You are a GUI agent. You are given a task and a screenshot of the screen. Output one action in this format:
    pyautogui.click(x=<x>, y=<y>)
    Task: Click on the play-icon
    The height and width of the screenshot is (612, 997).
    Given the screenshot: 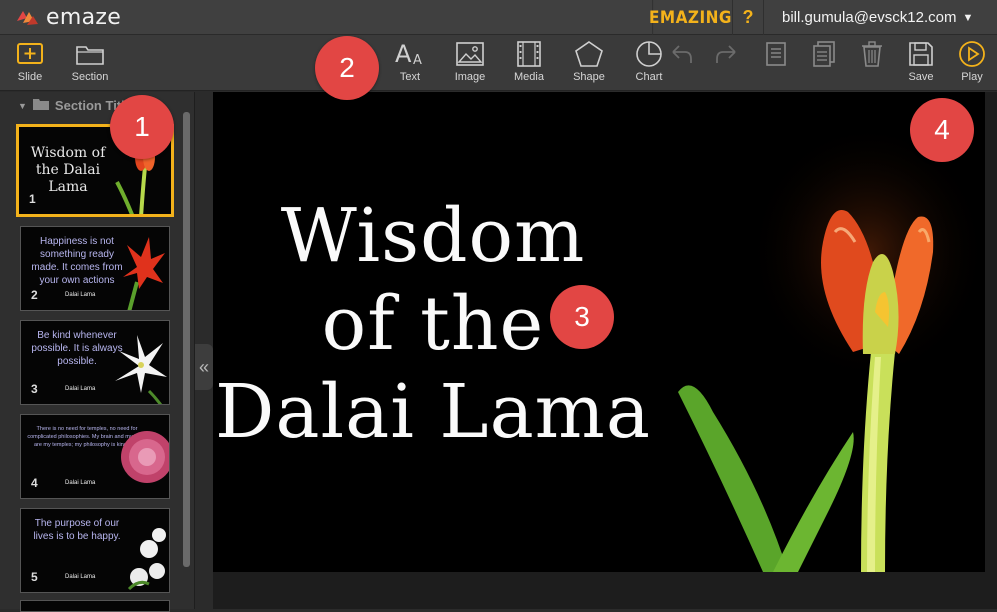 What is the action you would take?
    pyautogui.click(x=972, y=54)
    